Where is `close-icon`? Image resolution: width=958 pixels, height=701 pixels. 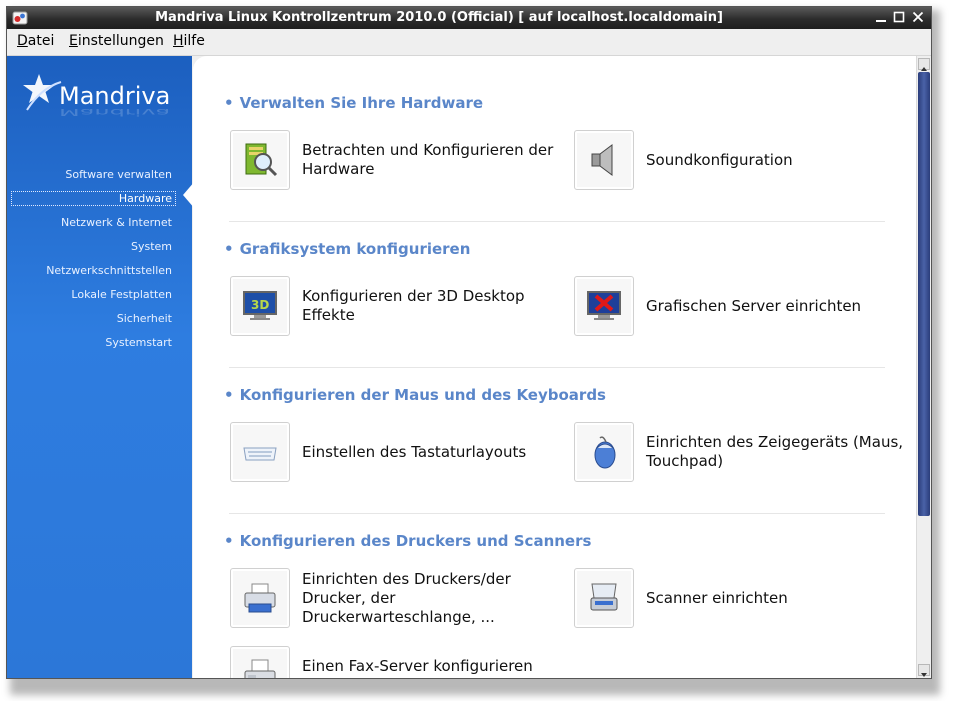 close-icon is located at coordinates (918, 17).